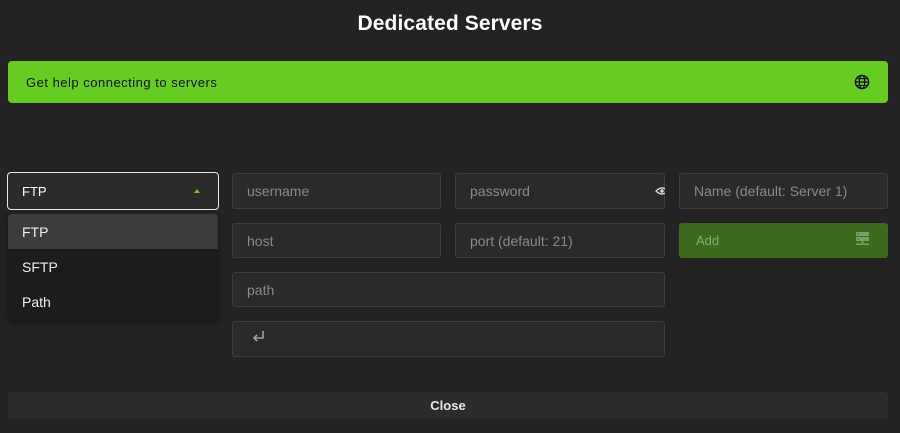 This screenshot has height=433, width=900. Describe the element at coordinates (448, 289) in the screenshot. I see `path-input` at that location.